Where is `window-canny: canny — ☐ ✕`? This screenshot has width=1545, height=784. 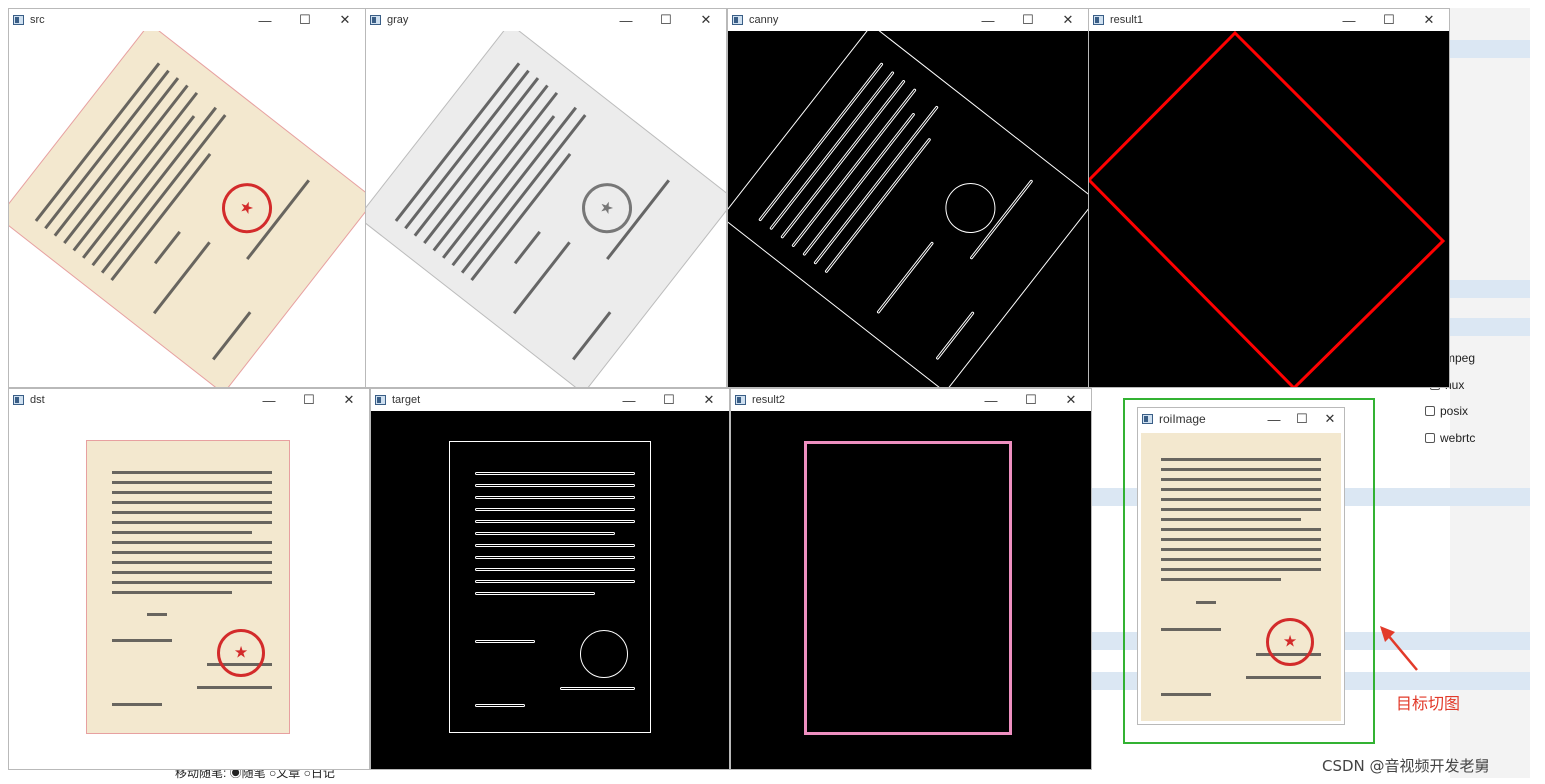
window-canny: canny — ☐ ✕ is located at coordinates (908, 198).